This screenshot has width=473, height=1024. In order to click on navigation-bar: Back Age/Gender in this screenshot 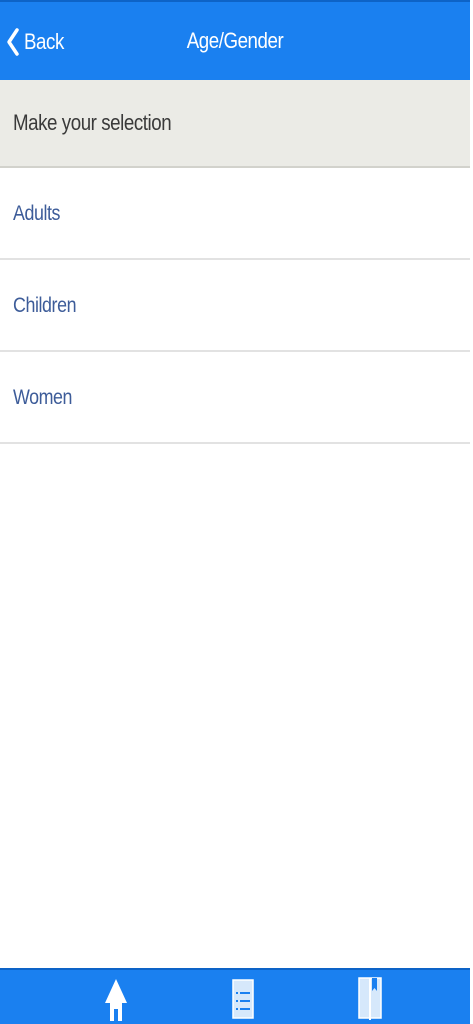, I will do `click(235, 40)`.